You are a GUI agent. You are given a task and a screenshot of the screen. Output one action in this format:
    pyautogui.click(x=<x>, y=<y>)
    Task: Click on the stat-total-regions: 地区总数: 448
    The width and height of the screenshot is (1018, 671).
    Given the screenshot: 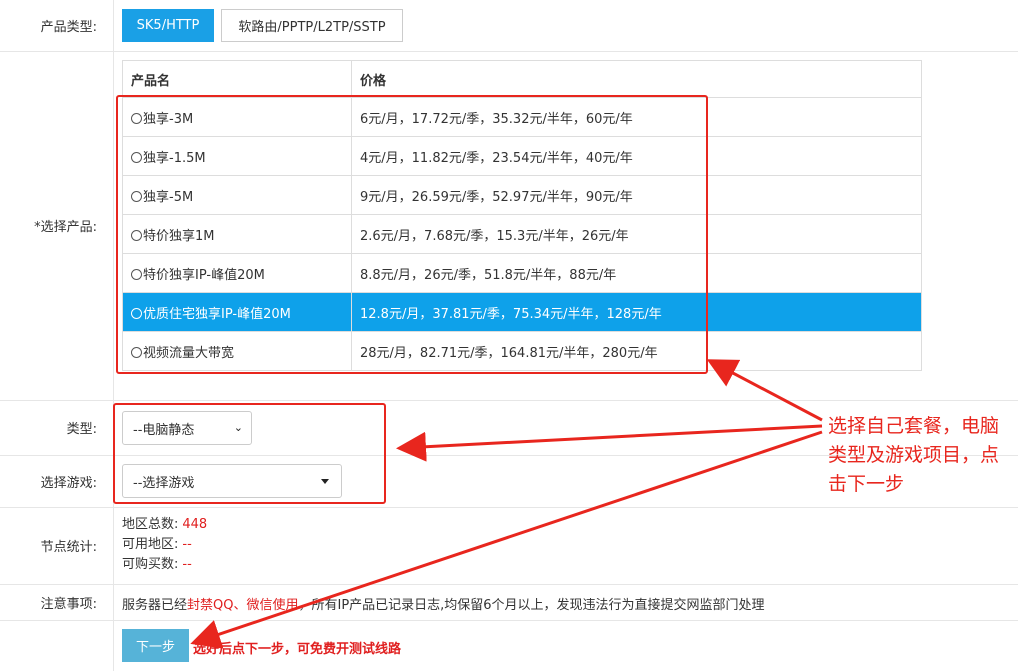 What is the action you would take?
    pyautogui.click(x=165, y=524)
    